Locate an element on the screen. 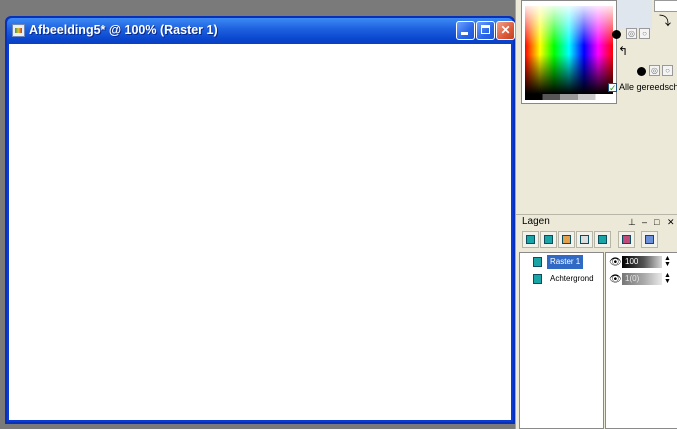 Image resolution: width=677 pixels, height=429 pixels. mask-layer-icon is located at coordinates (584, 239).